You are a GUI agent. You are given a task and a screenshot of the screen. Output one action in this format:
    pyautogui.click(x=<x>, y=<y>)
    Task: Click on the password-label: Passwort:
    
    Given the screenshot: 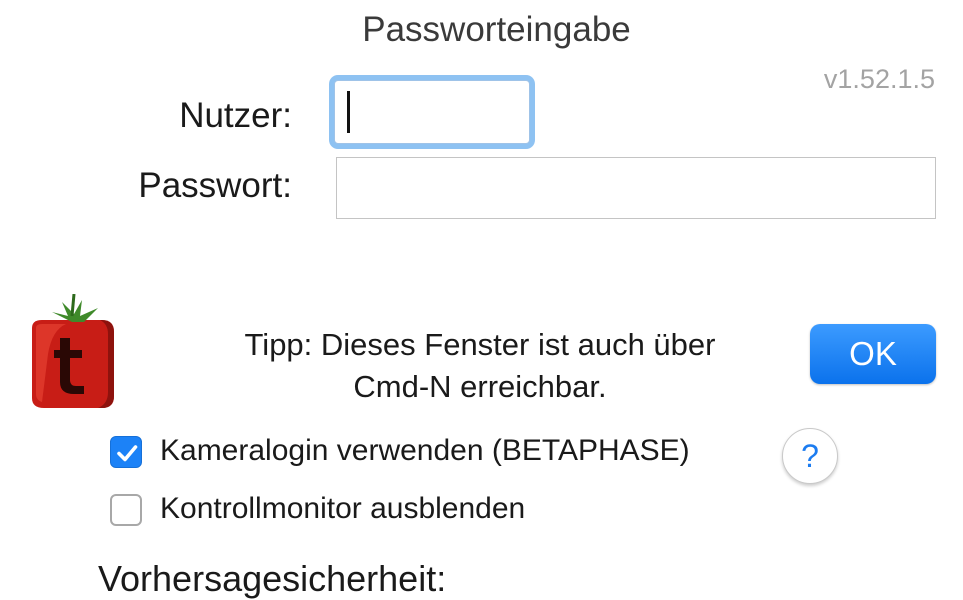 What is the action you would take?
    pyautogui.click(x=215, y=185)
    